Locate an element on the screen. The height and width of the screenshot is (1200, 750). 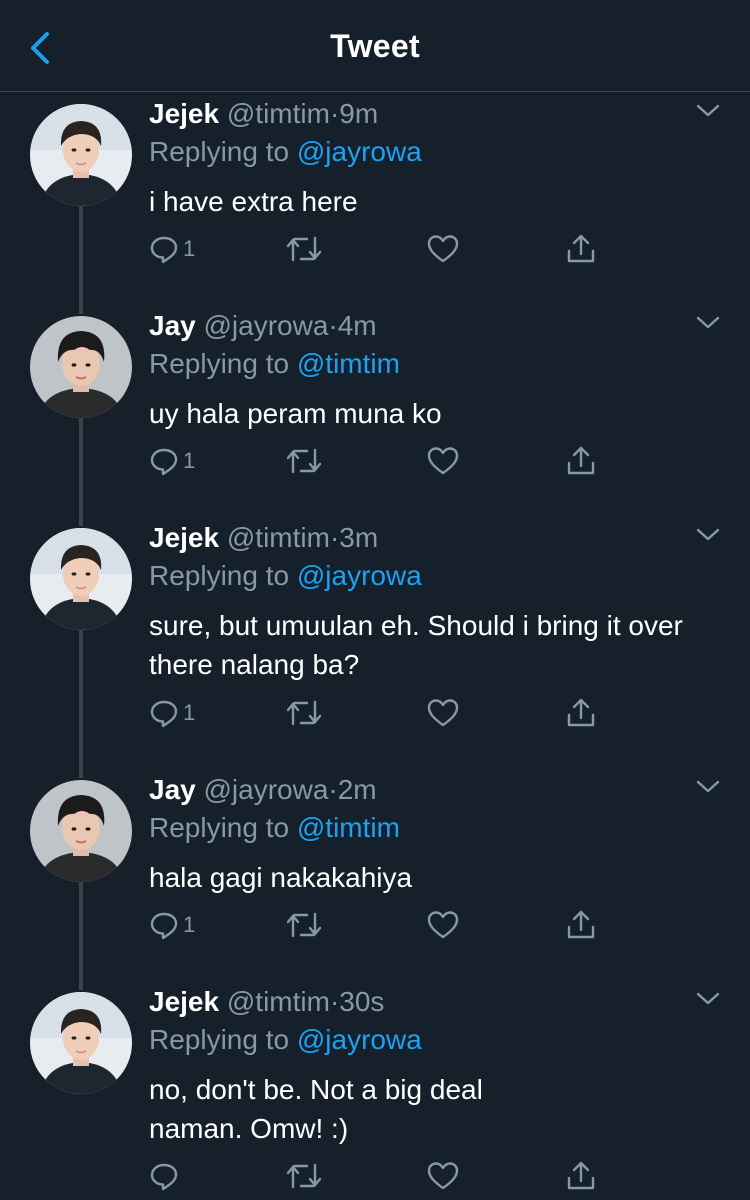
tweet-text: i have extra here is located at coordinates (253, 201).